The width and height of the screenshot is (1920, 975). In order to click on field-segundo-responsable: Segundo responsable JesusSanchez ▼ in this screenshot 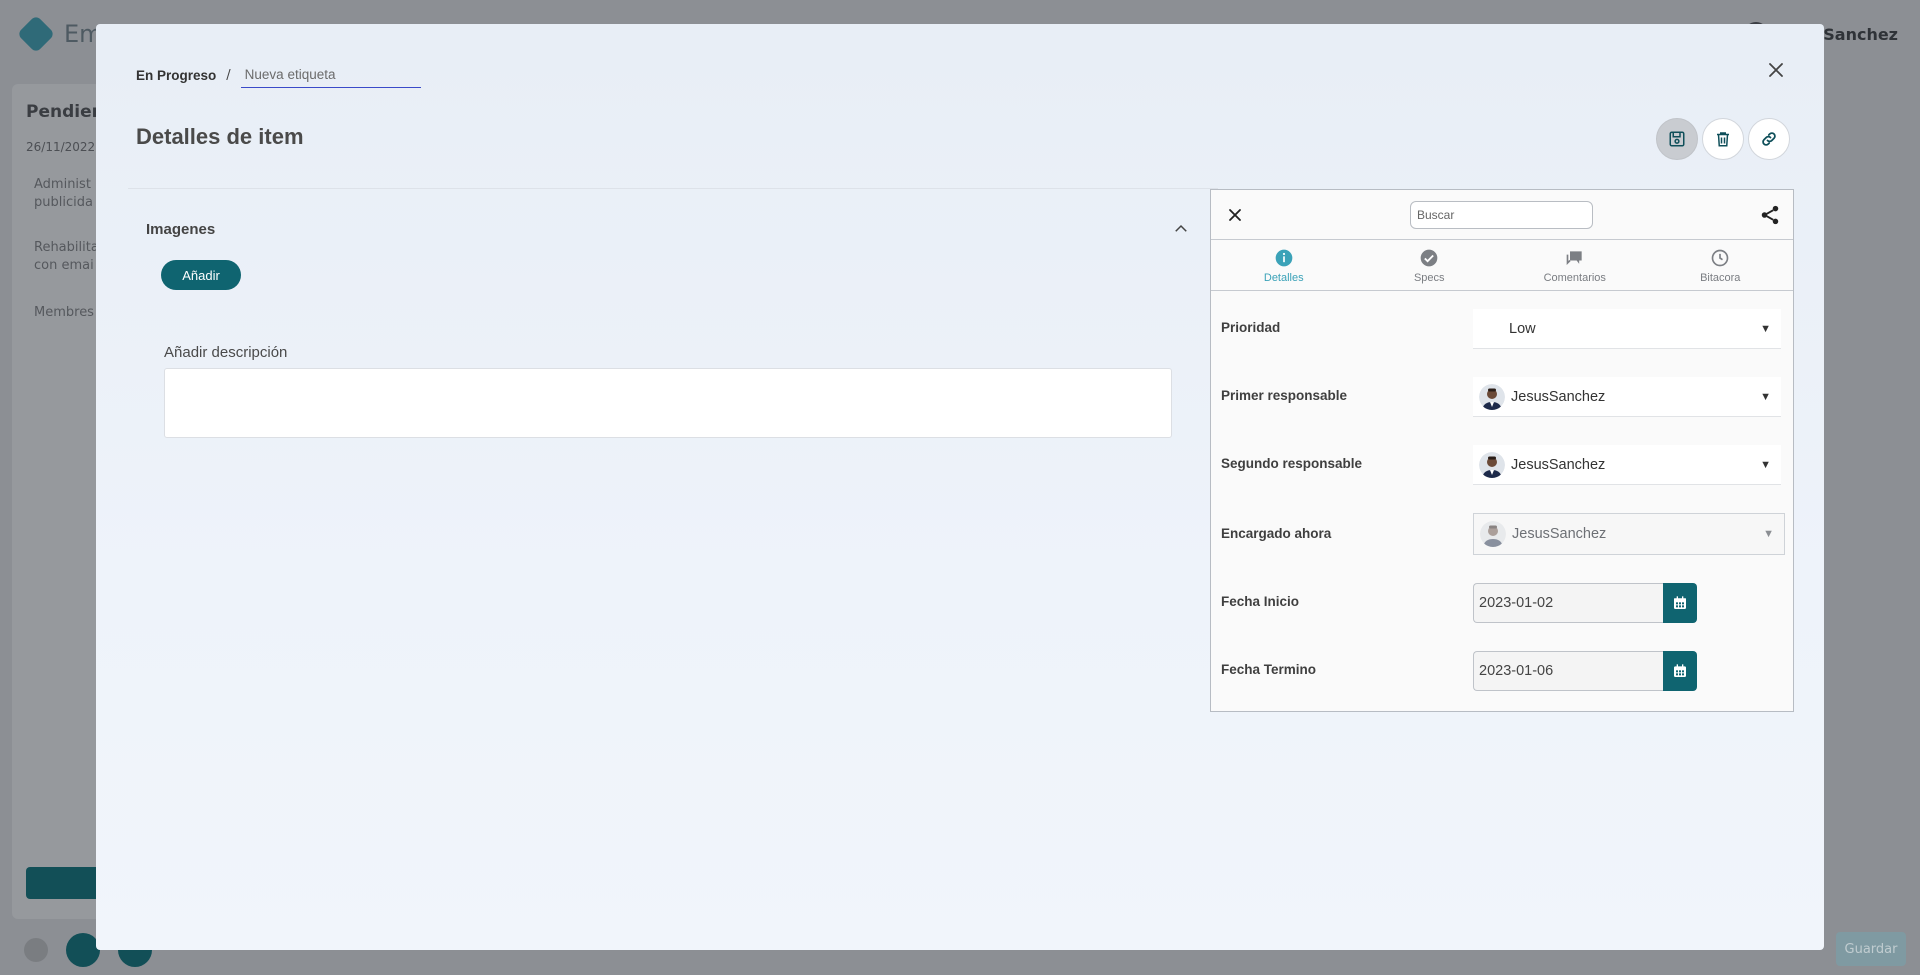, I will do `click(1502, 465)`.